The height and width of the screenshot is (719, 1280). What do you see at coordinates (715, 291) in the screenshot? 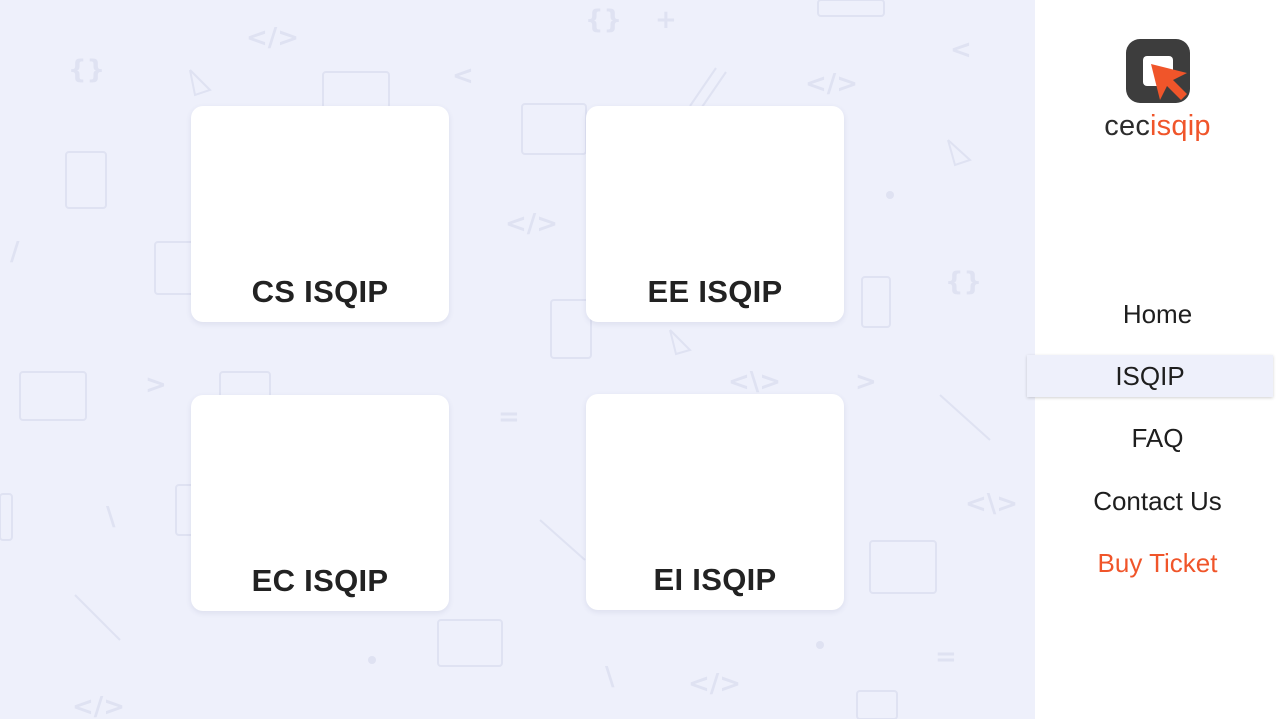
I see `card-label: EE ISQIP` at bounding box center [715, 291].